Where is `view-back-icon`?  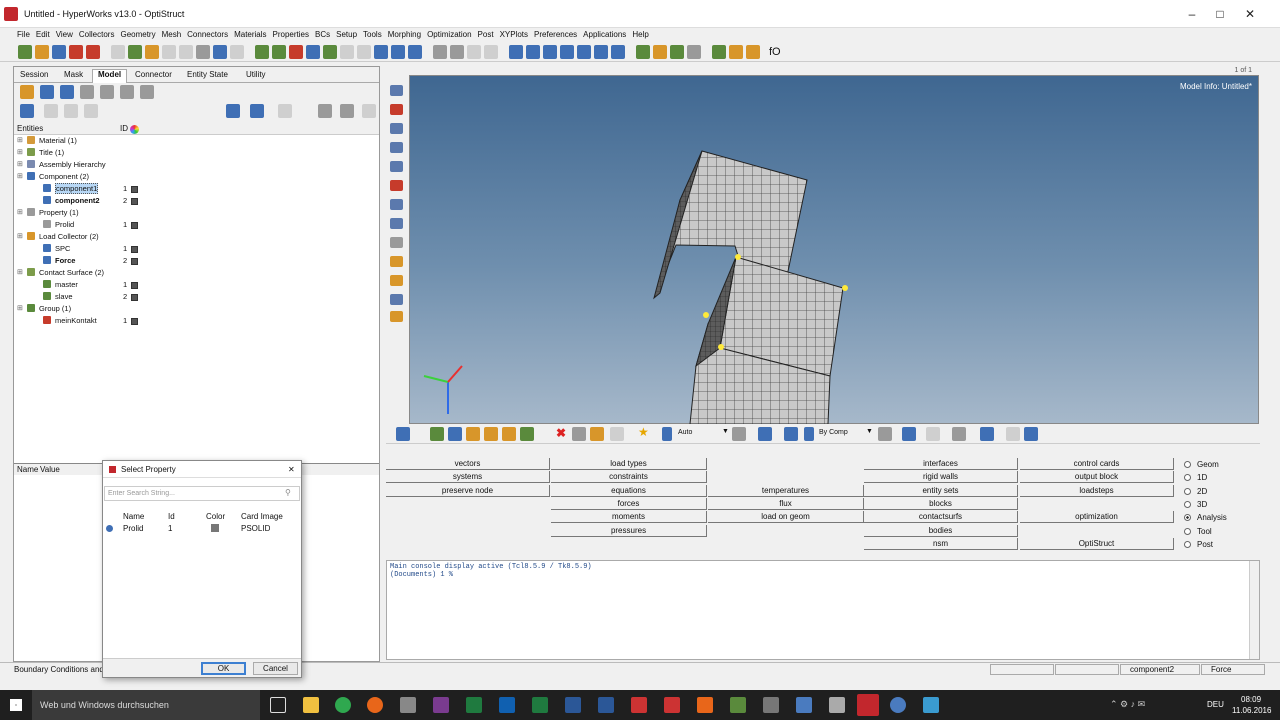
view-back-icon is located at coordinates (601, 51).